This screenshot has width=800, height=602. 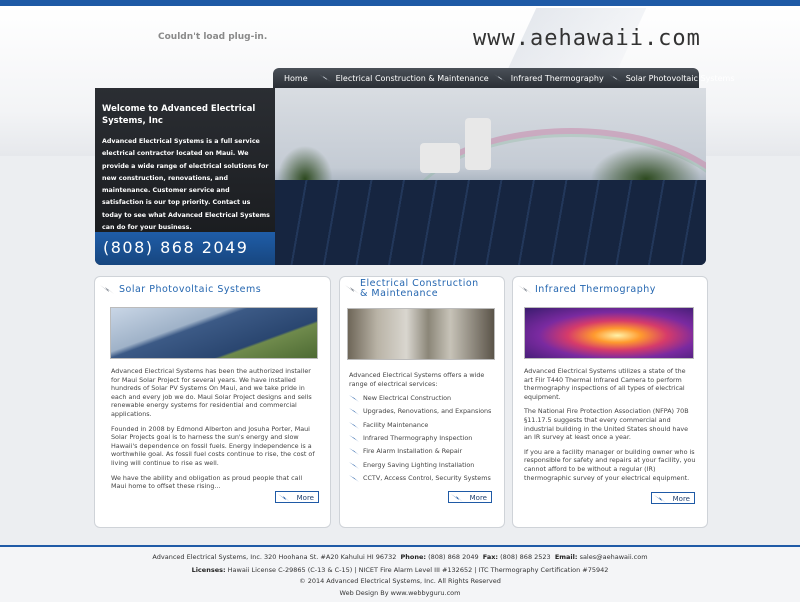 I want to click on service-item: Facility Maintenance, so click(x=423, y=425).